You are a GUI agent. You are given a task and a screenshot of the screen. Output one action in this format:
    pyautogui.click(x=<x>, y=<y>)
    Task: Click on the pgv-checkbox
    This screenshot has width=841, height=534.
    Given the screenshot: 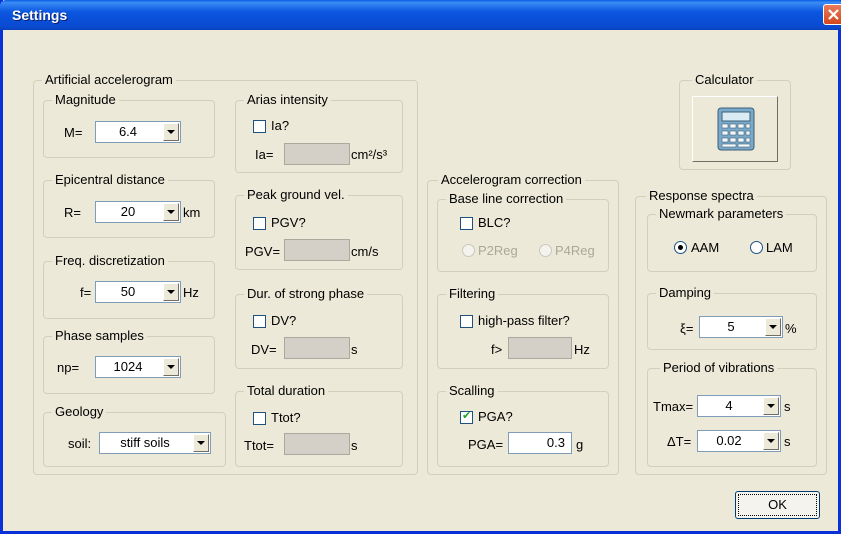 What is the action you would take?
    pyautogui.click(x=259, y=223)
    